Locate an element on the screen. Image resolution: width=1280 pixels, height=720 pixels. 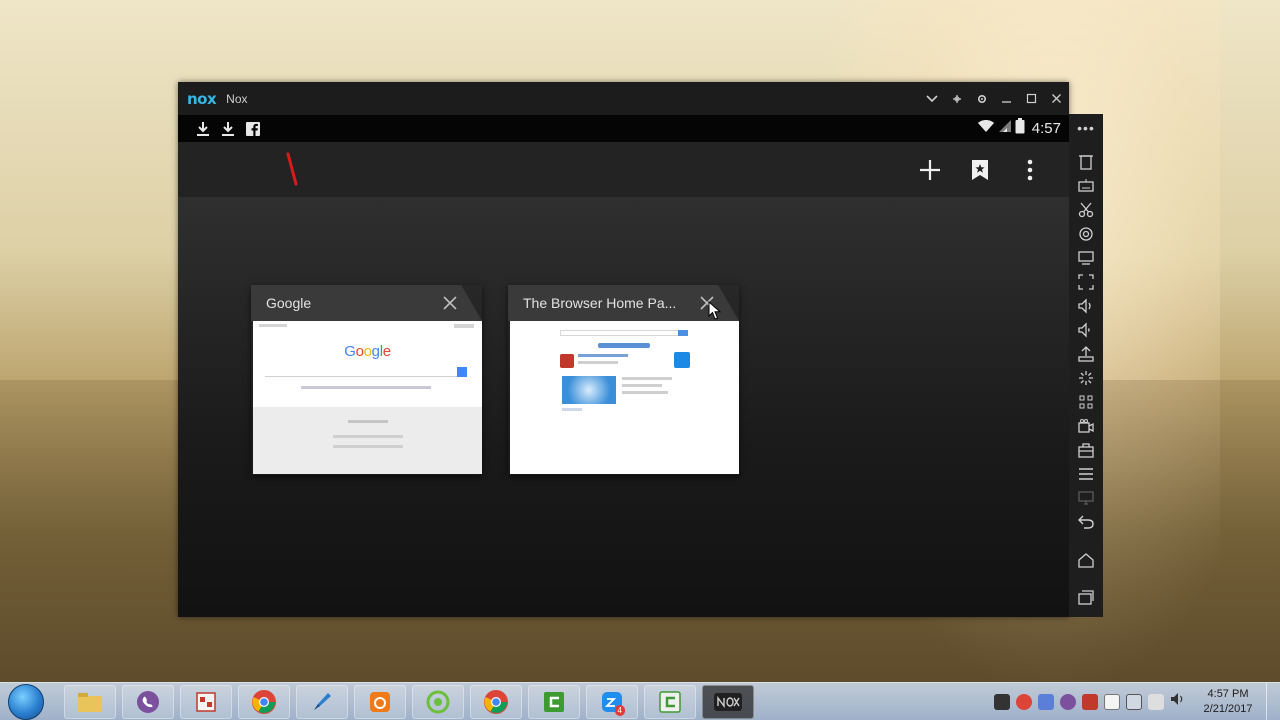
taskbar-pen-app is located at coordinates (322, 701).